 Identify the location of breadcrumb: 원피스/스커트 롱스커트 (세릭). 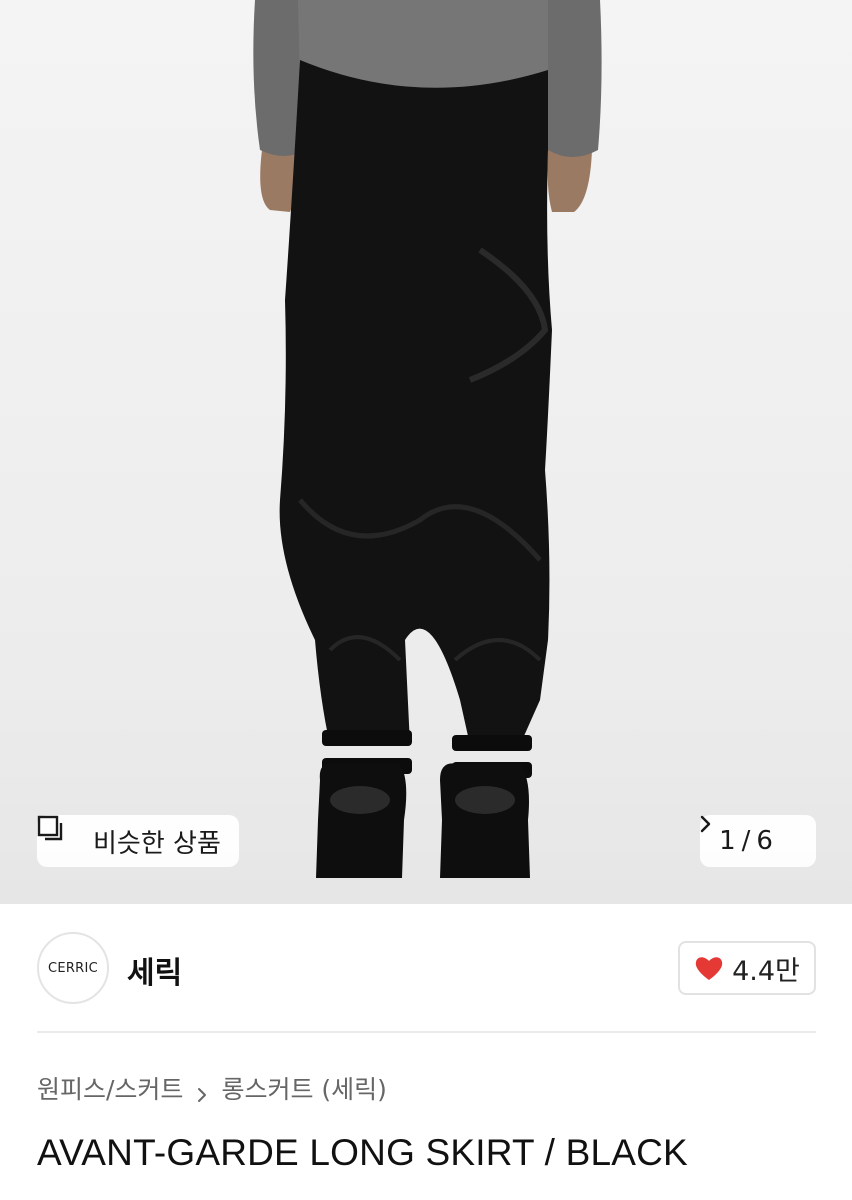
(212, 1088).